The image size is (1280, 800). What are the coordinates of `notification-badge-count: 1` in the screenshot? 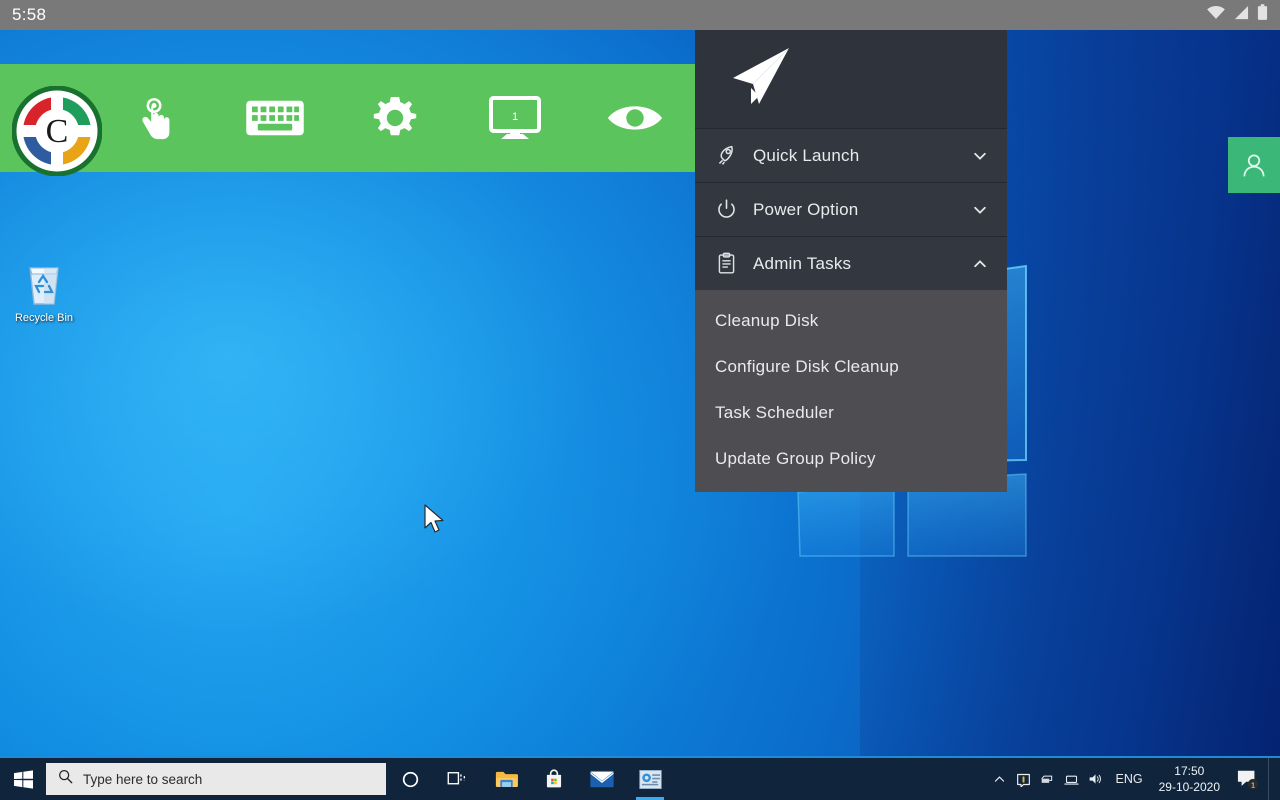 It's located at (1253, 784).